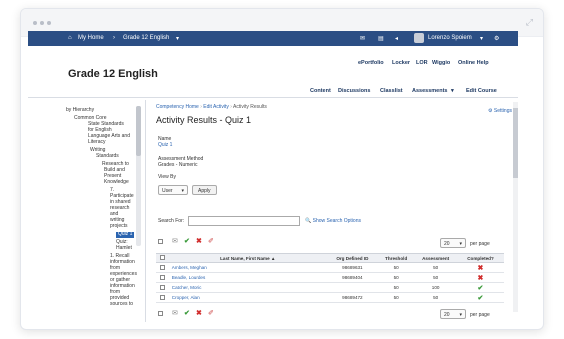 This screenshot has height=339, width=564. Describe the element at coordinates (481, 38) in the screenshot. I see `user-menu-chevron-icon: ▾` at that location.